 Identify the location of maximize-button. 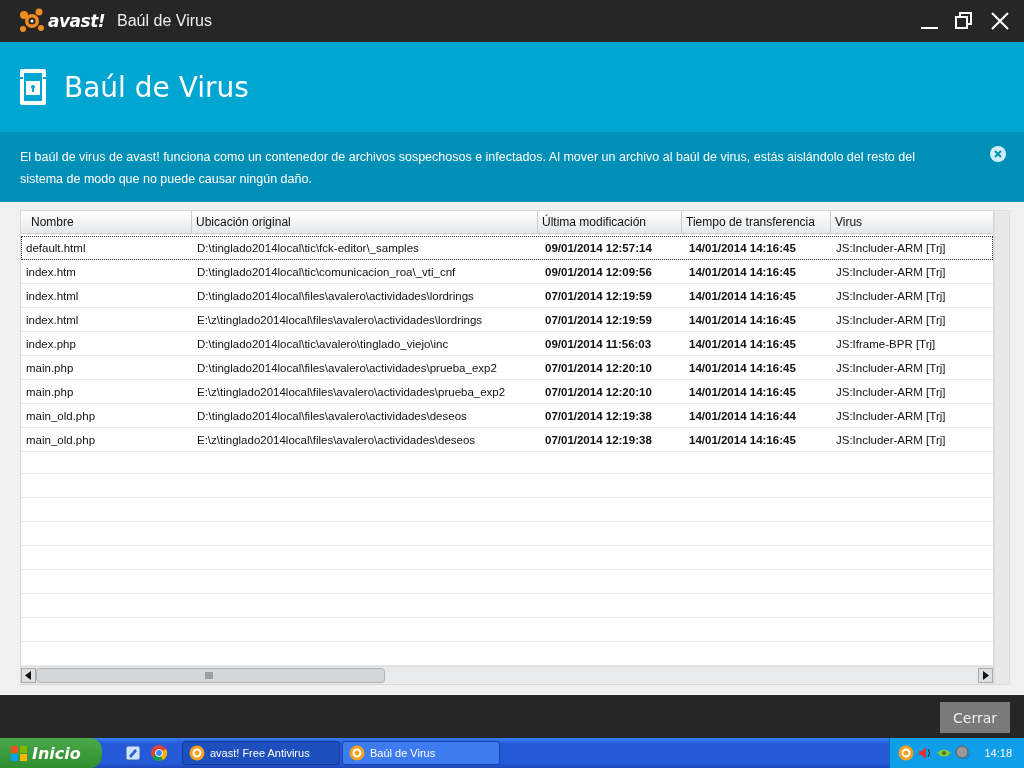
(964, 21).